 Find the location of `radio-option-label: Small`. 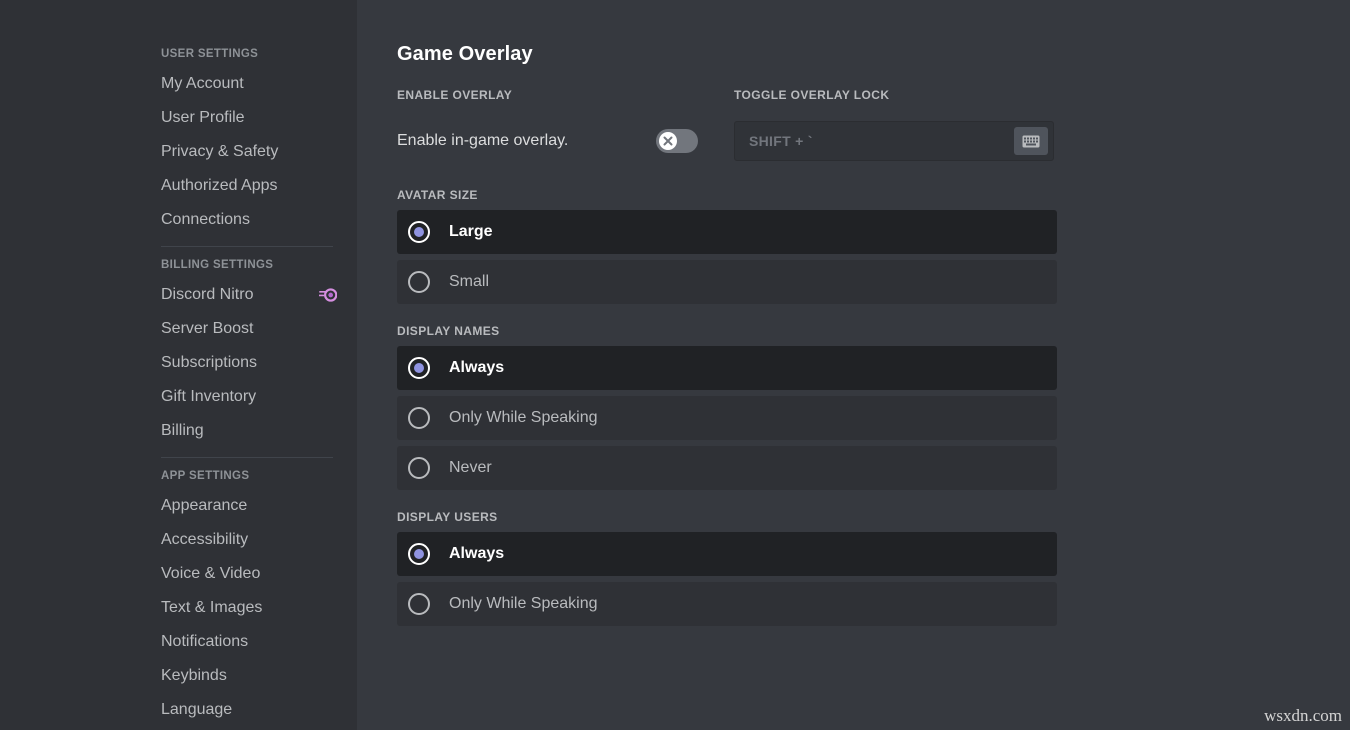

radio-option-label: Small is located at coordinates (469, 281).